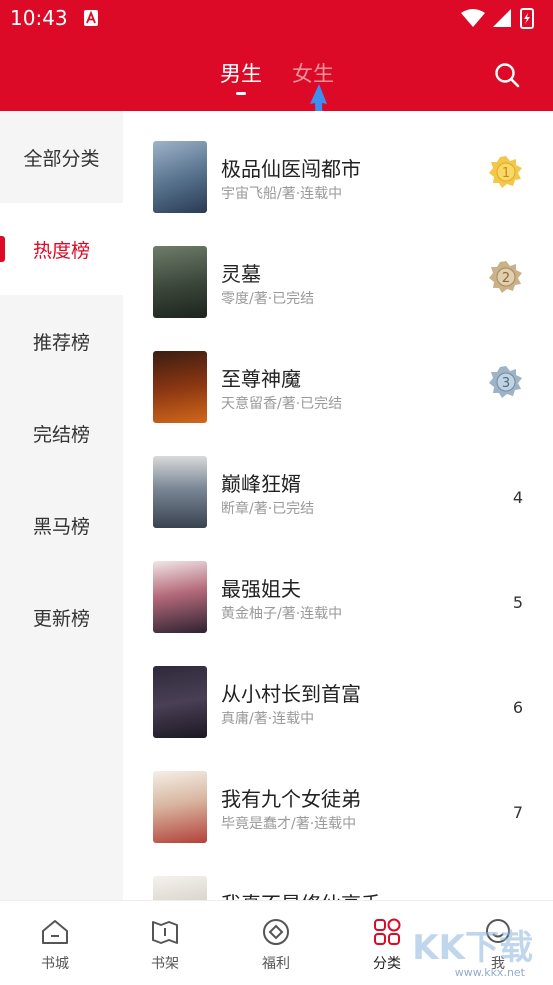  What do you see at coordinates (91, 18) in the screenshot?
I see `app-notification-icon` at bounding box center [91, 18].